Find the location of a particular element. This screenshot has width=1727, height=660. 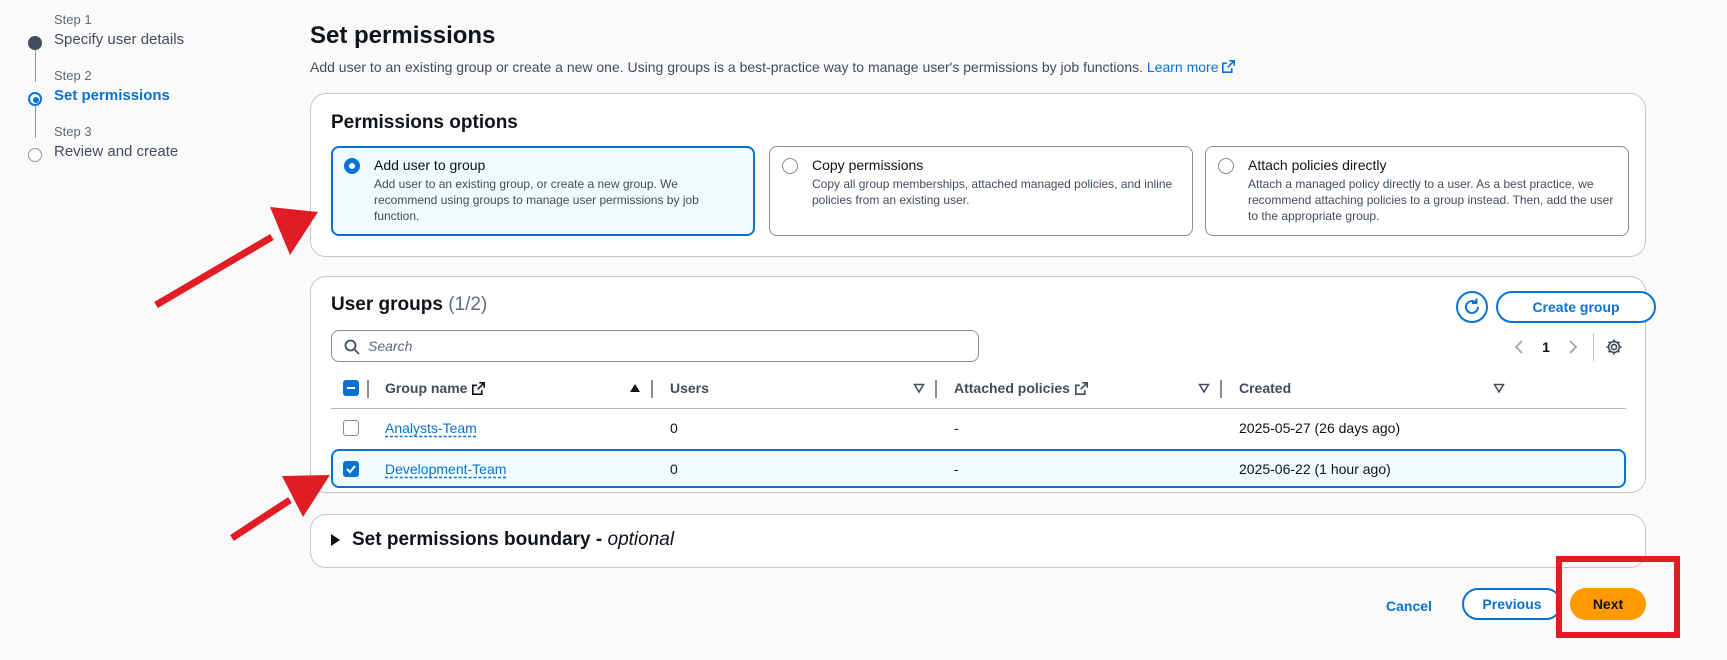

step-1: Step 1 Specify user details is located at coordinates (158, 40).